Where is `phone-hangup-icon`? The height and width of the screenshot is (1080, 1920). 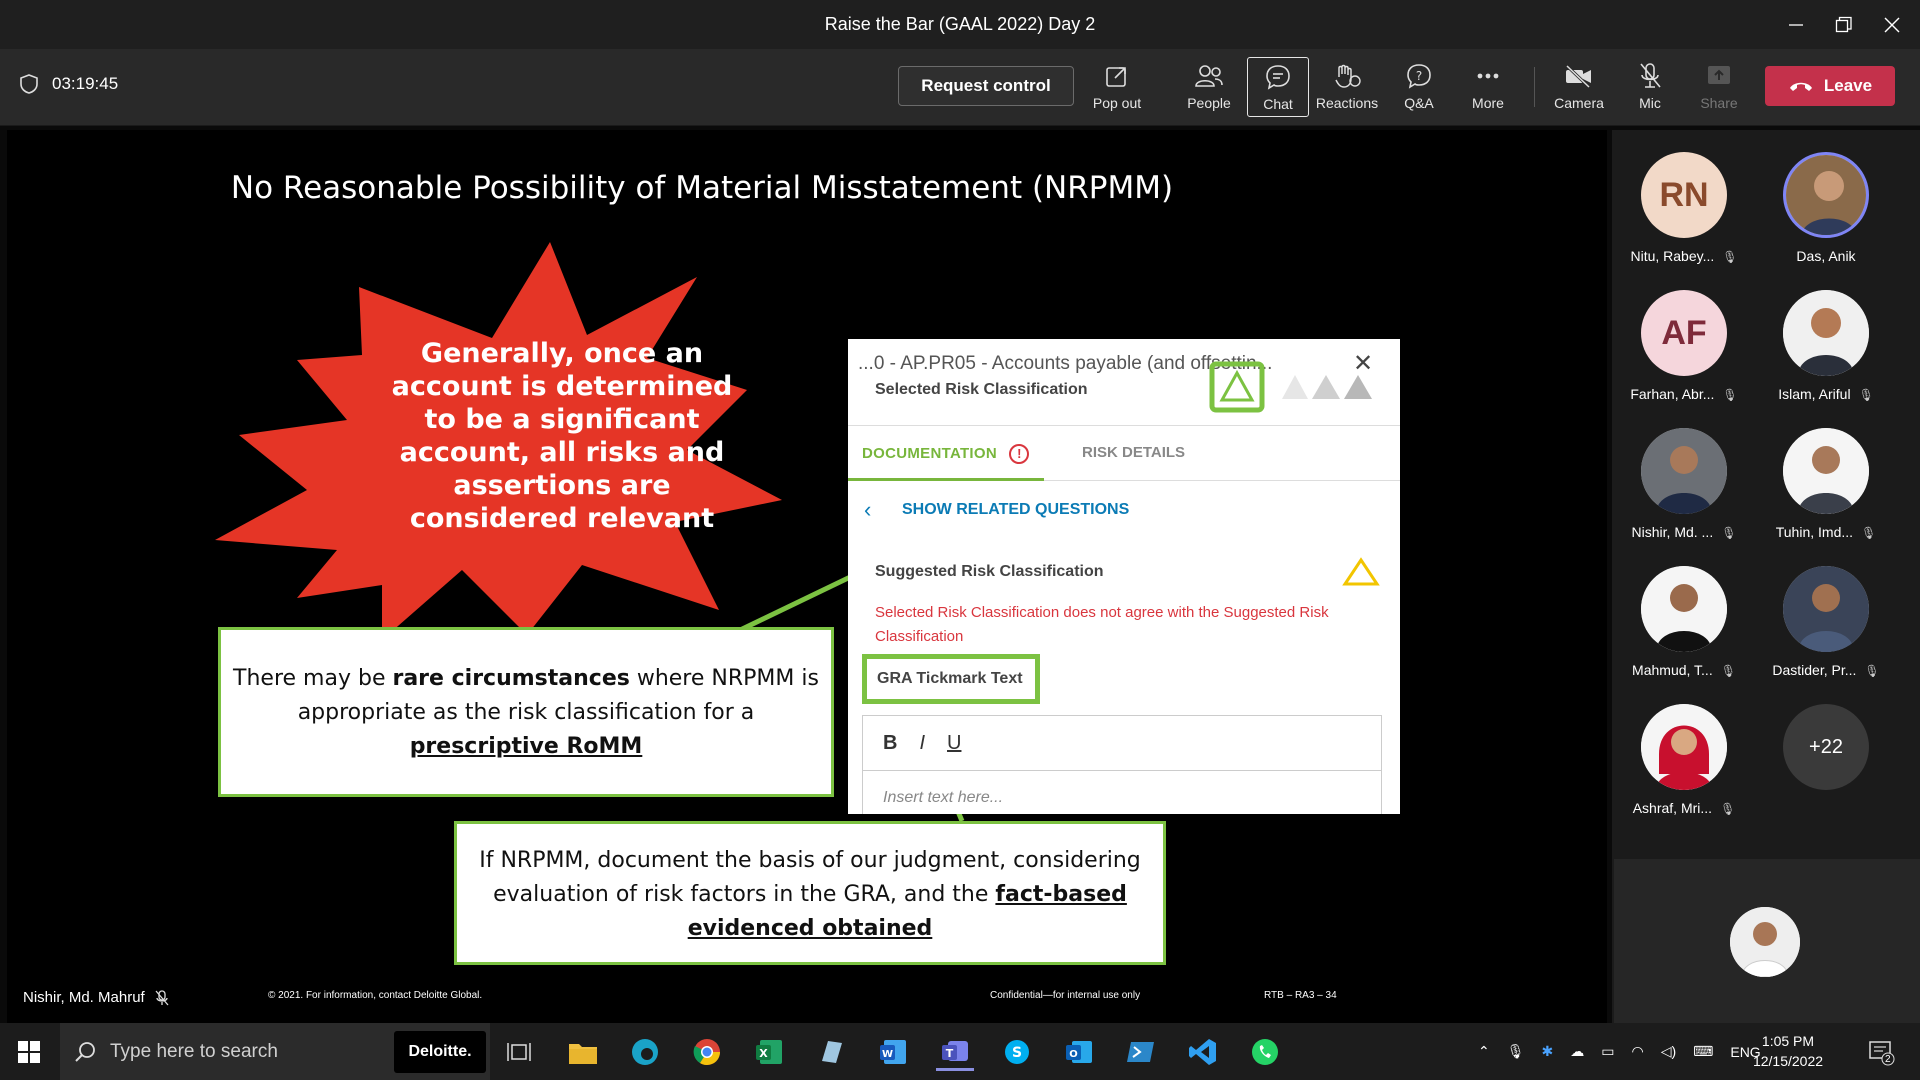 phone-hangup-icon is located at coordinates (1800, 86).